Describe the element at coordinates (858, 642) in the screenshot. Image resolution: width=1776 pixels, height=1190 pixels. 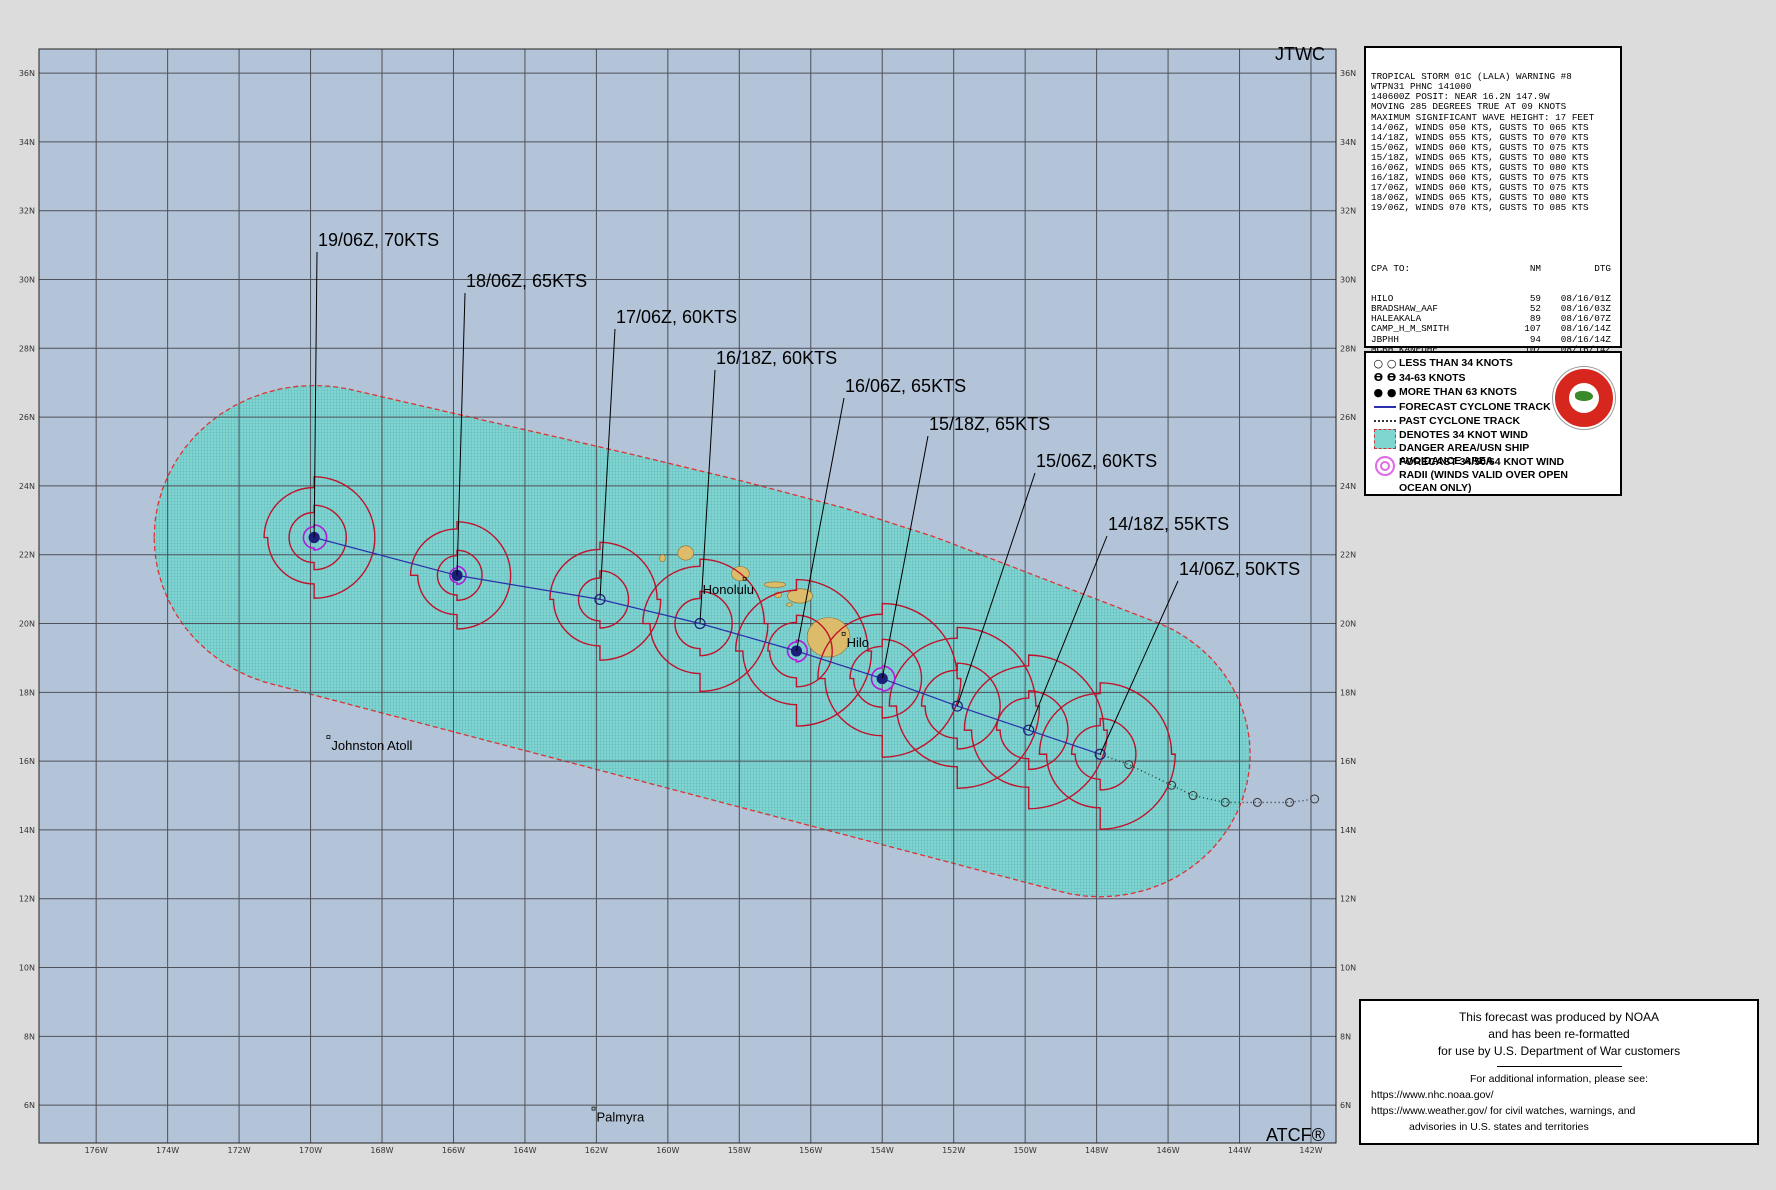
I see `place-label: Hilo` at that location.